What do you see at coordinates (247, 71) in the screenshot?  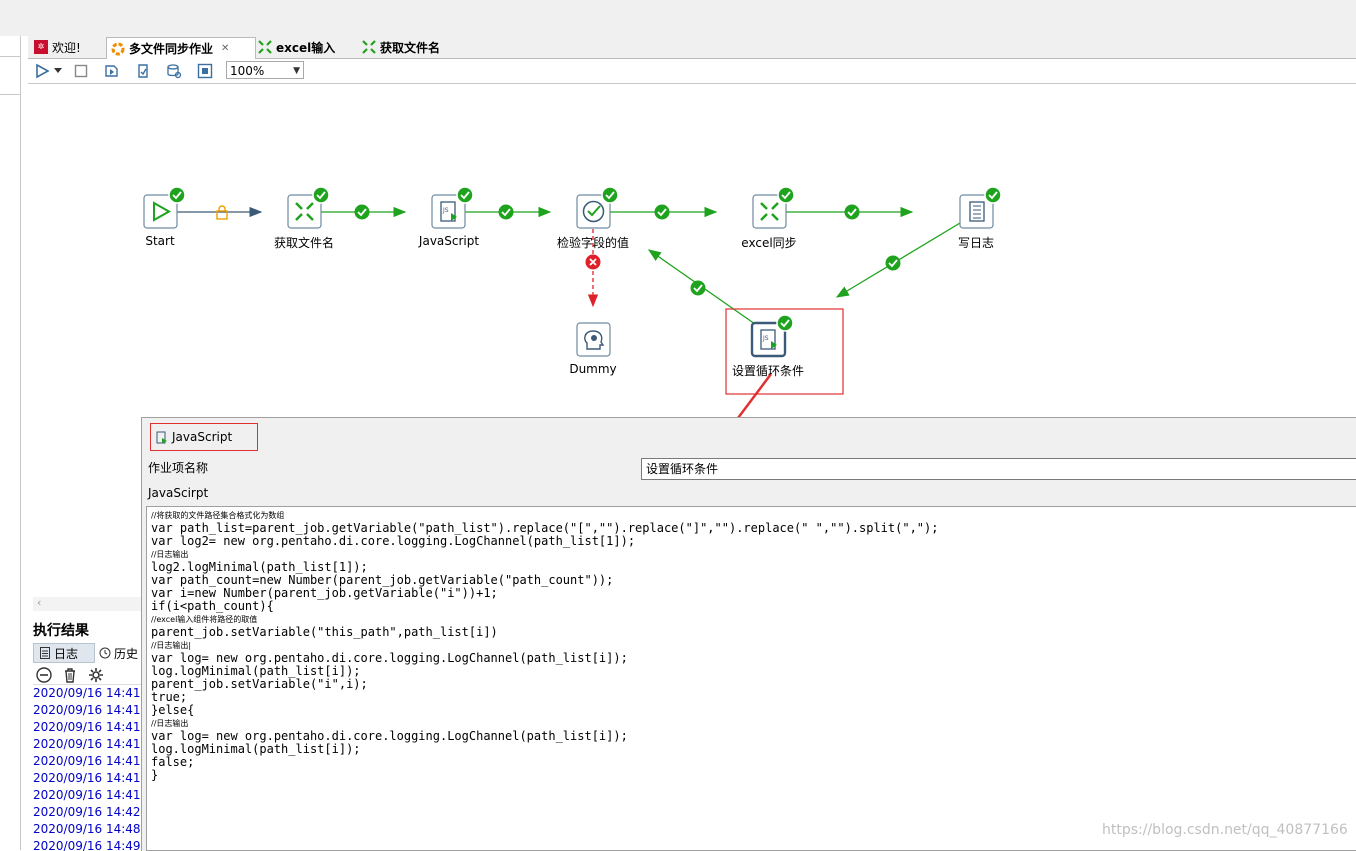 I see `zoom-value: 100%` at bounding box center [247, 71].